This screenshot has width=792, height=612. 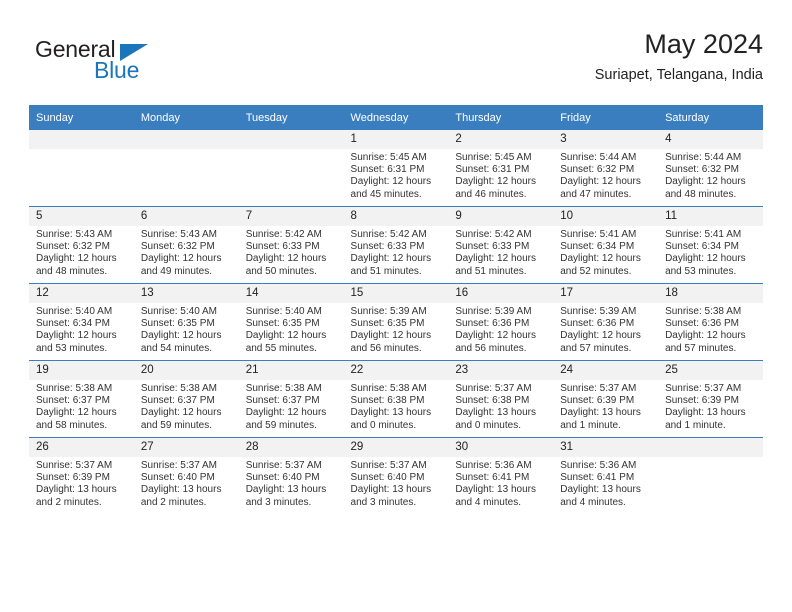 I want to click on sunrise-text: Sunrise: 5:45 AM, so click(x=493, y=157).